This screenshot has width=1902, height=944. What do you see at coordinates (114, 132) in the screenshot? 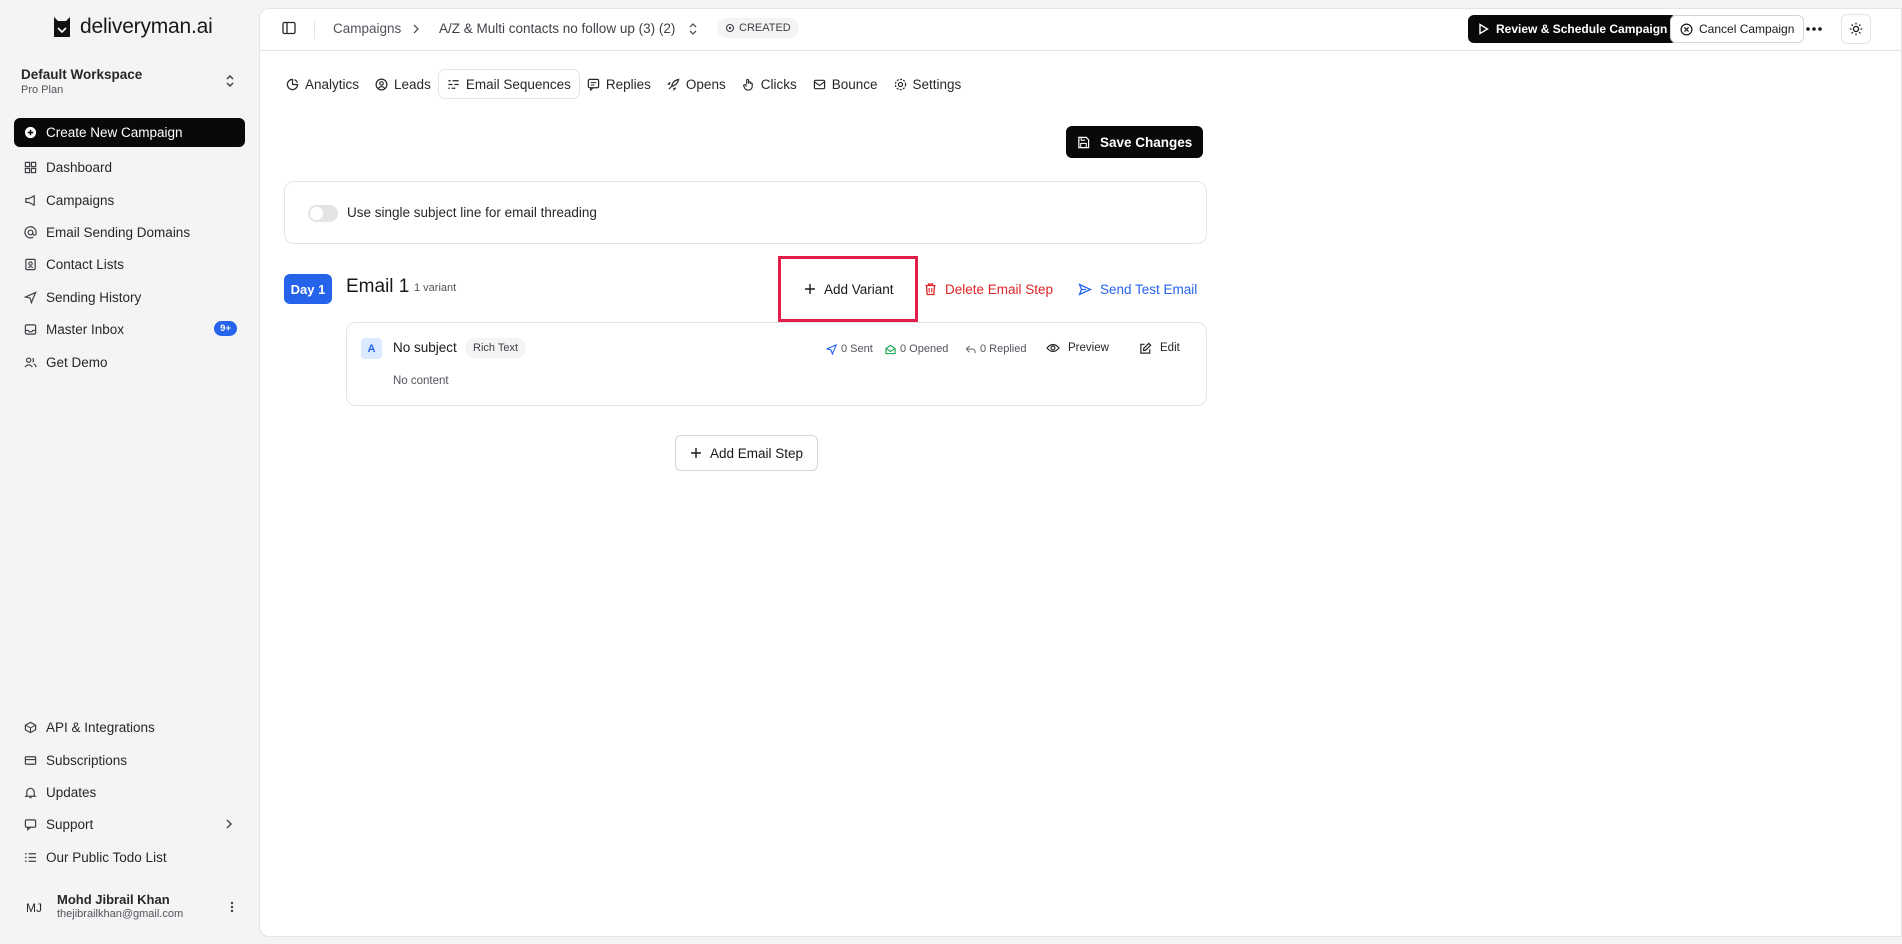
I see `create-campaign-label: Create New Campaign` at bounding box center [114, 132].